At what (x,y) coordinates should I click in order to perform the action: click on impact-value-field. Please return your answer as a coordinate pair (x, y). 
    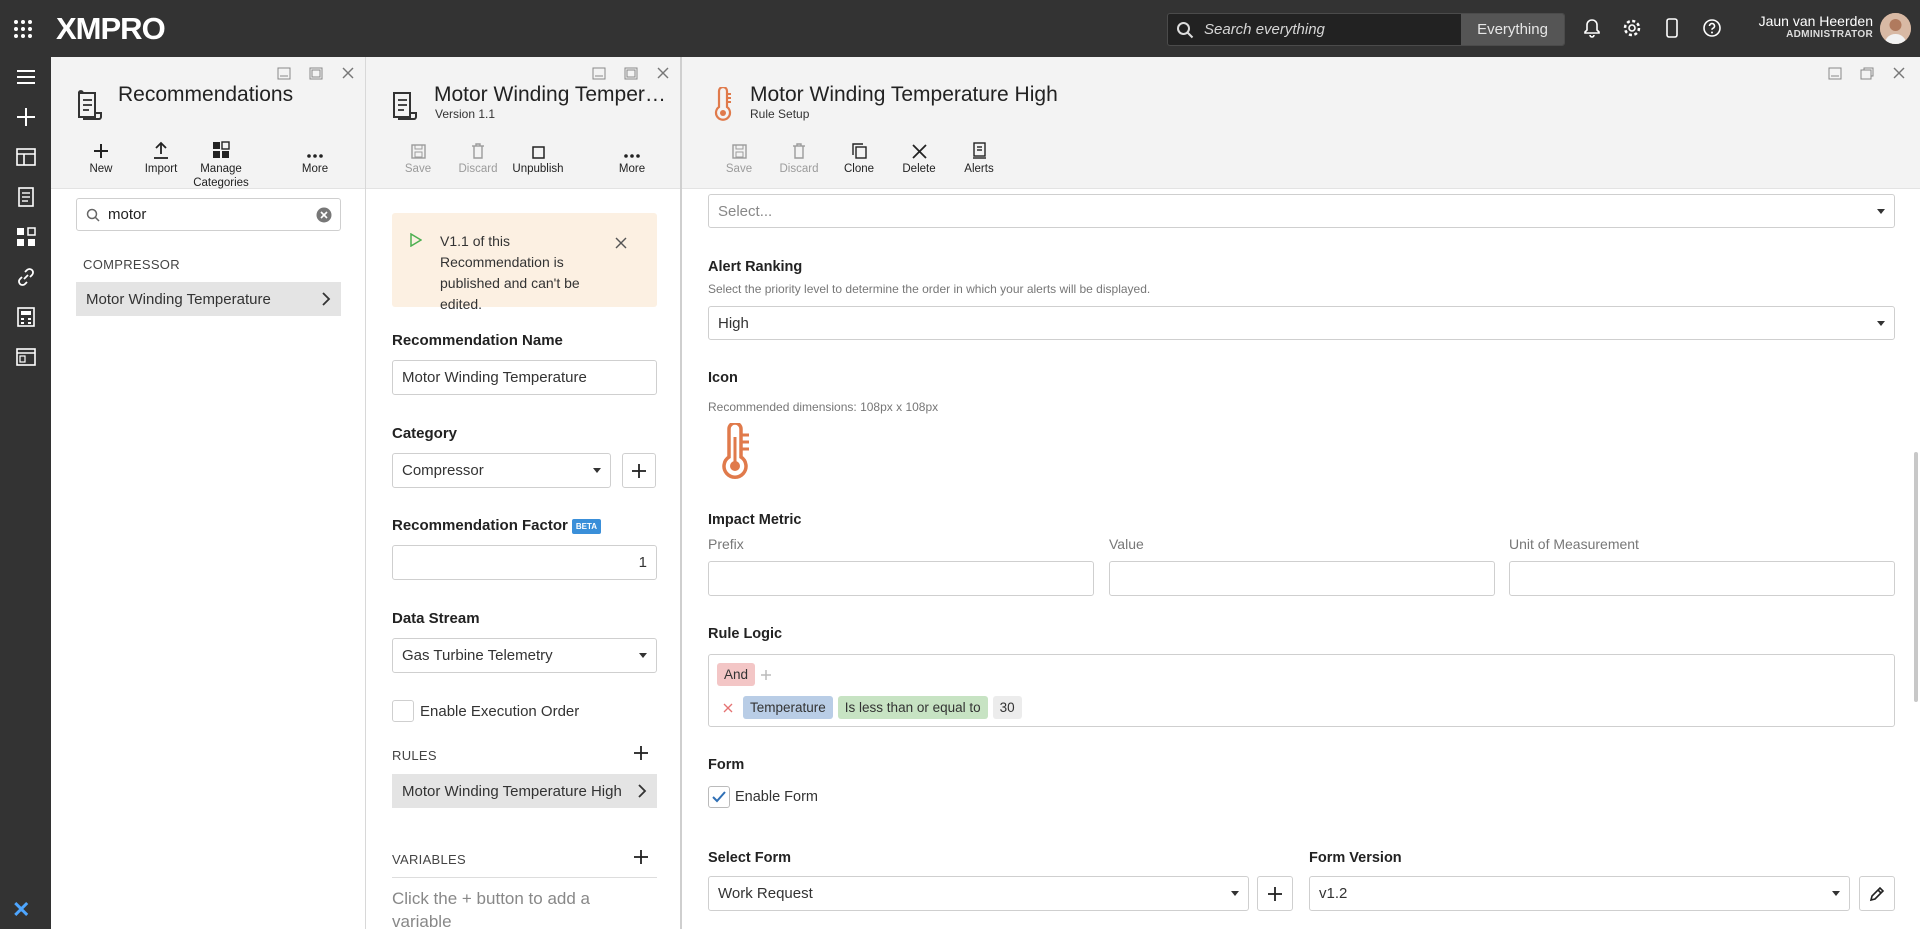
    Looking at the image, I should click on (1302, 578).